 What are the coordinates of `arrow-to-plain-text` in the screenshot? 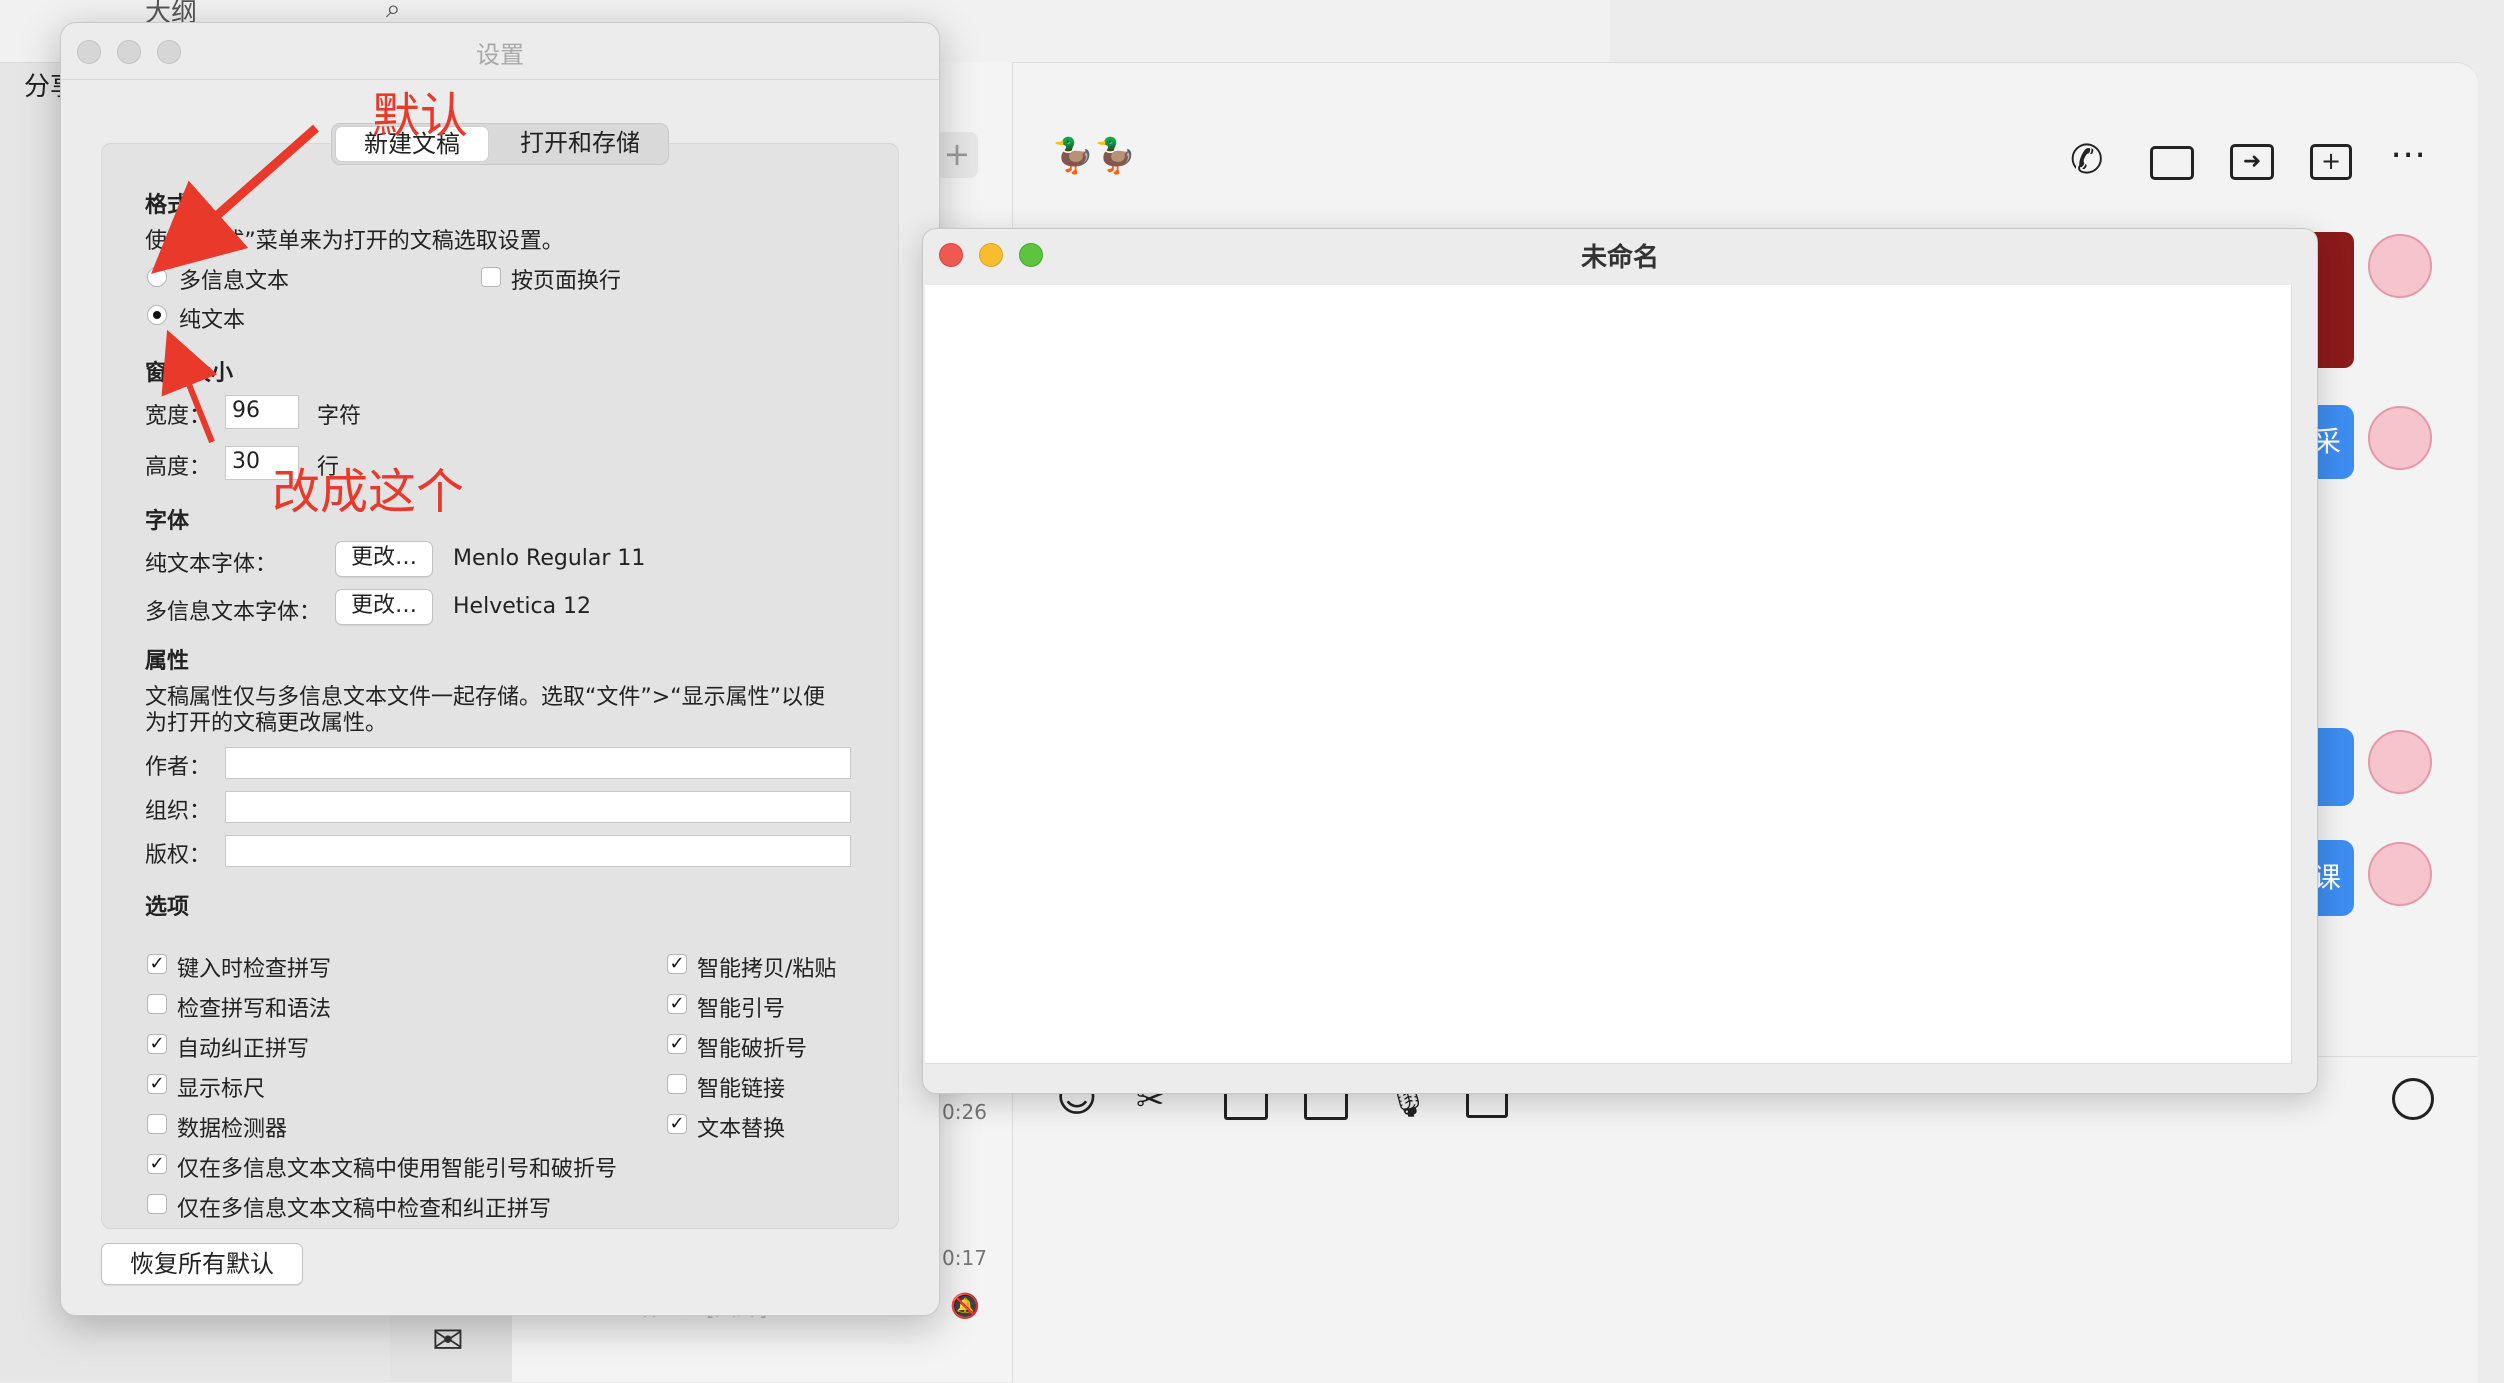 It's located at (189, 386).